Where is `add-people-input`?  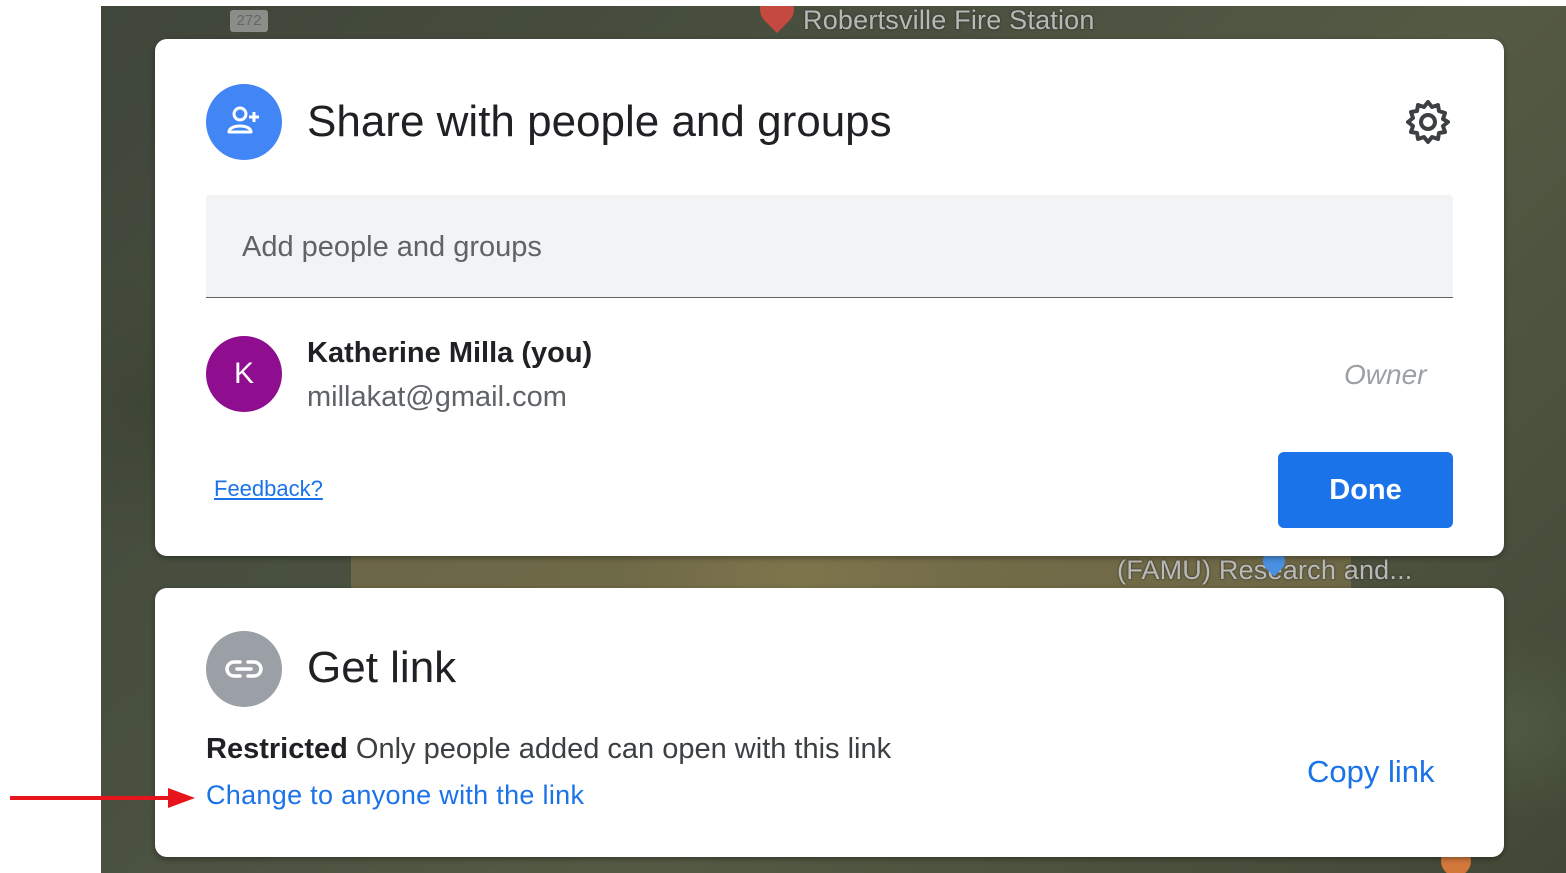 add-people-input is located at coordinates (832, 247).